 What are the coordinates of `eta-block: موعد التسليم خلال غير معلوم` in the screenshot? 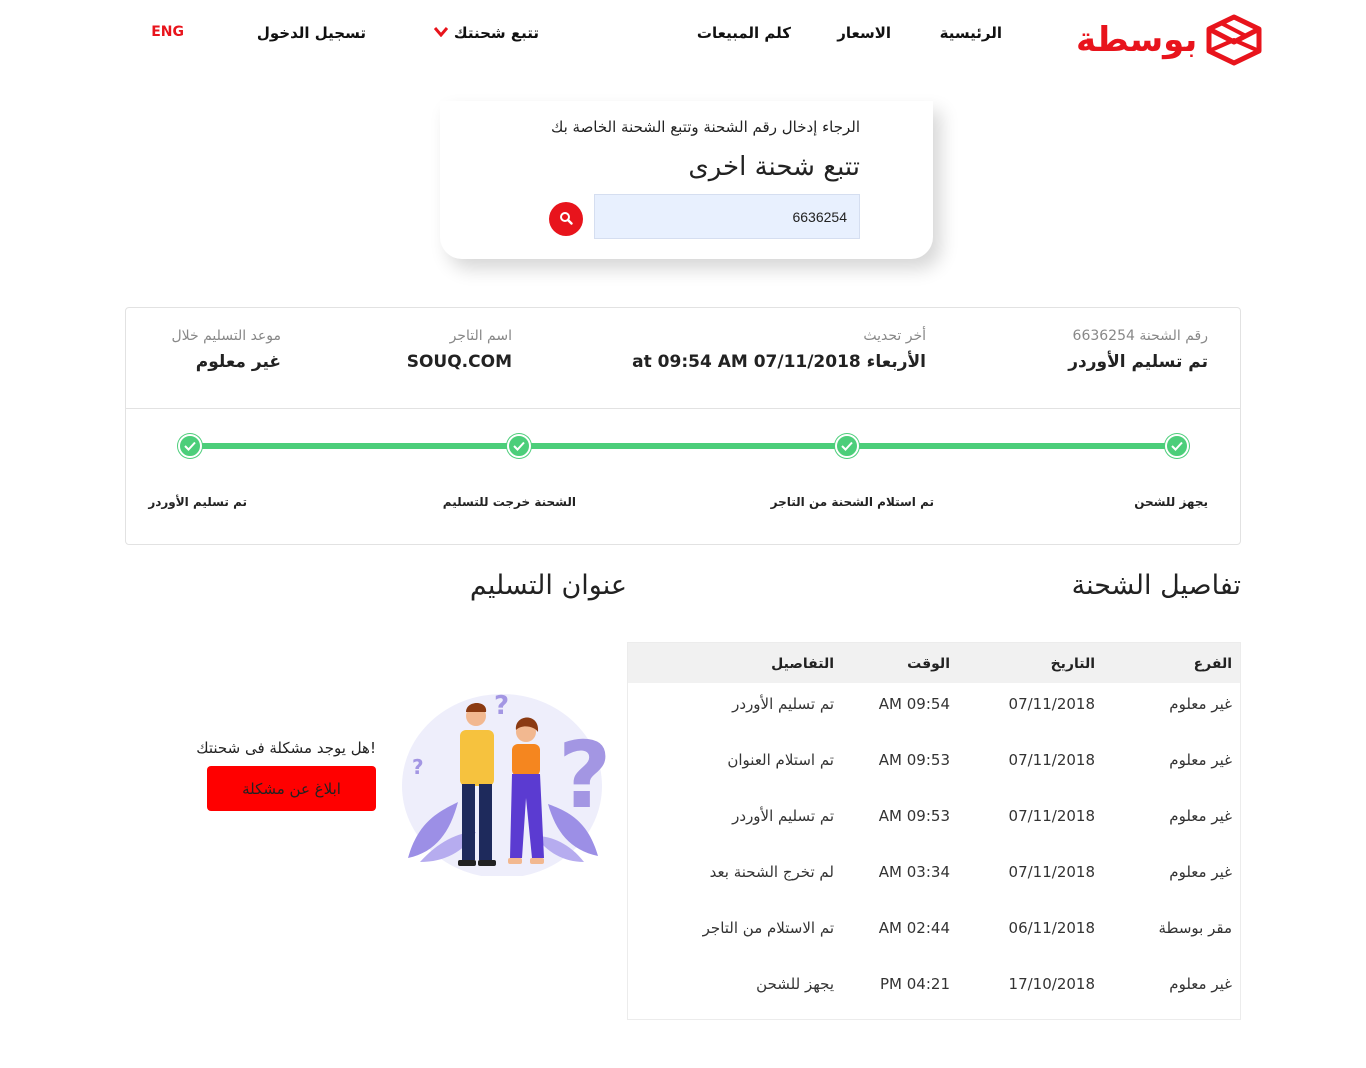 It's located at (226, 350).